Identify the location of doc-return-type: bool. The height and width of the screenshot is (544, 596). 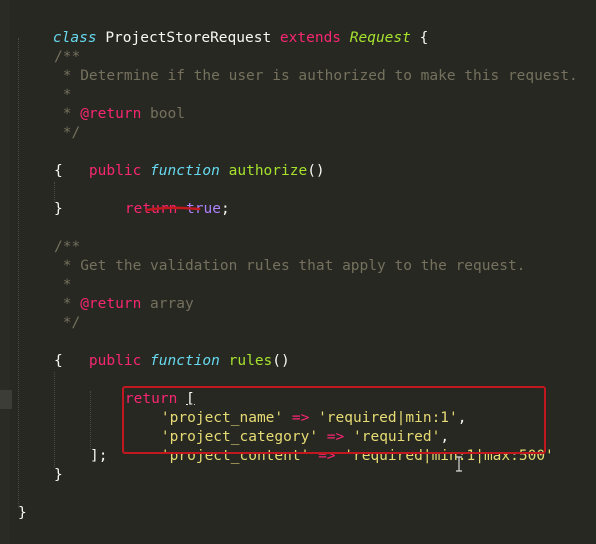
(163, 114).